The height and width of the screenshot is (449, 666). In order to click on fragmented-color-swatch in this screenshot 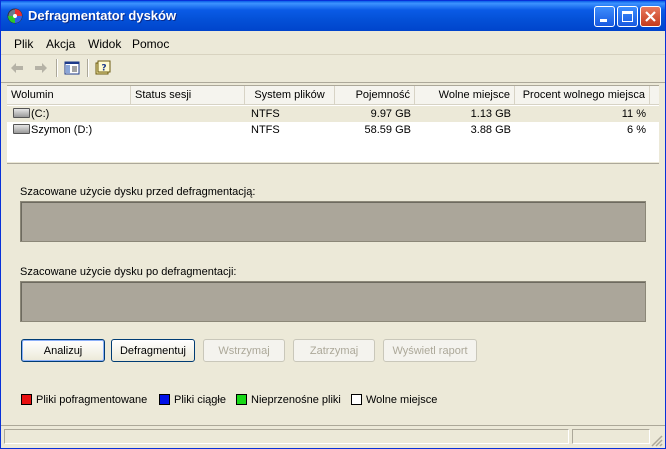, I will do `click(26, 399)`.